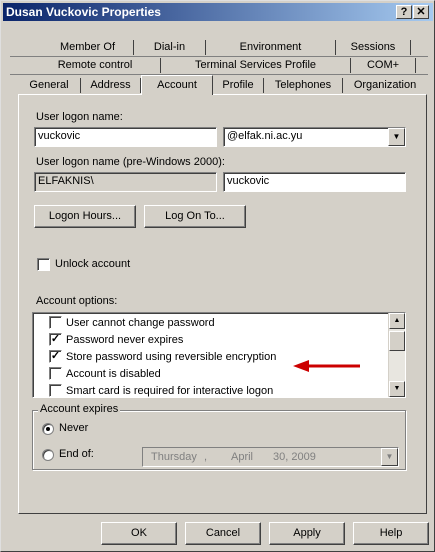 This screenshot has height=552, width=435. Describe the element at coordinates (177, 85) in the screenshot. I see `tab-account: Account` at that location.